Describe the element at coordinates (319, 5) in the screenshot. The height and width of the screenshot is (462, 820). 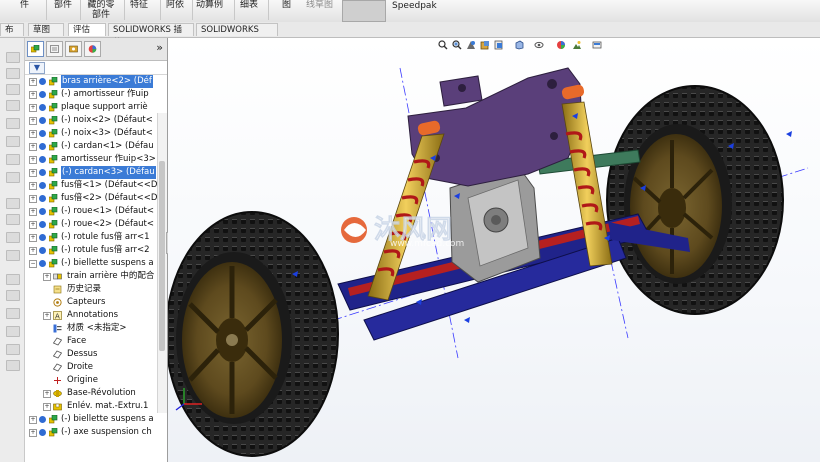
I see `ribbon-item-3d-sketch: 线草图` at that location.